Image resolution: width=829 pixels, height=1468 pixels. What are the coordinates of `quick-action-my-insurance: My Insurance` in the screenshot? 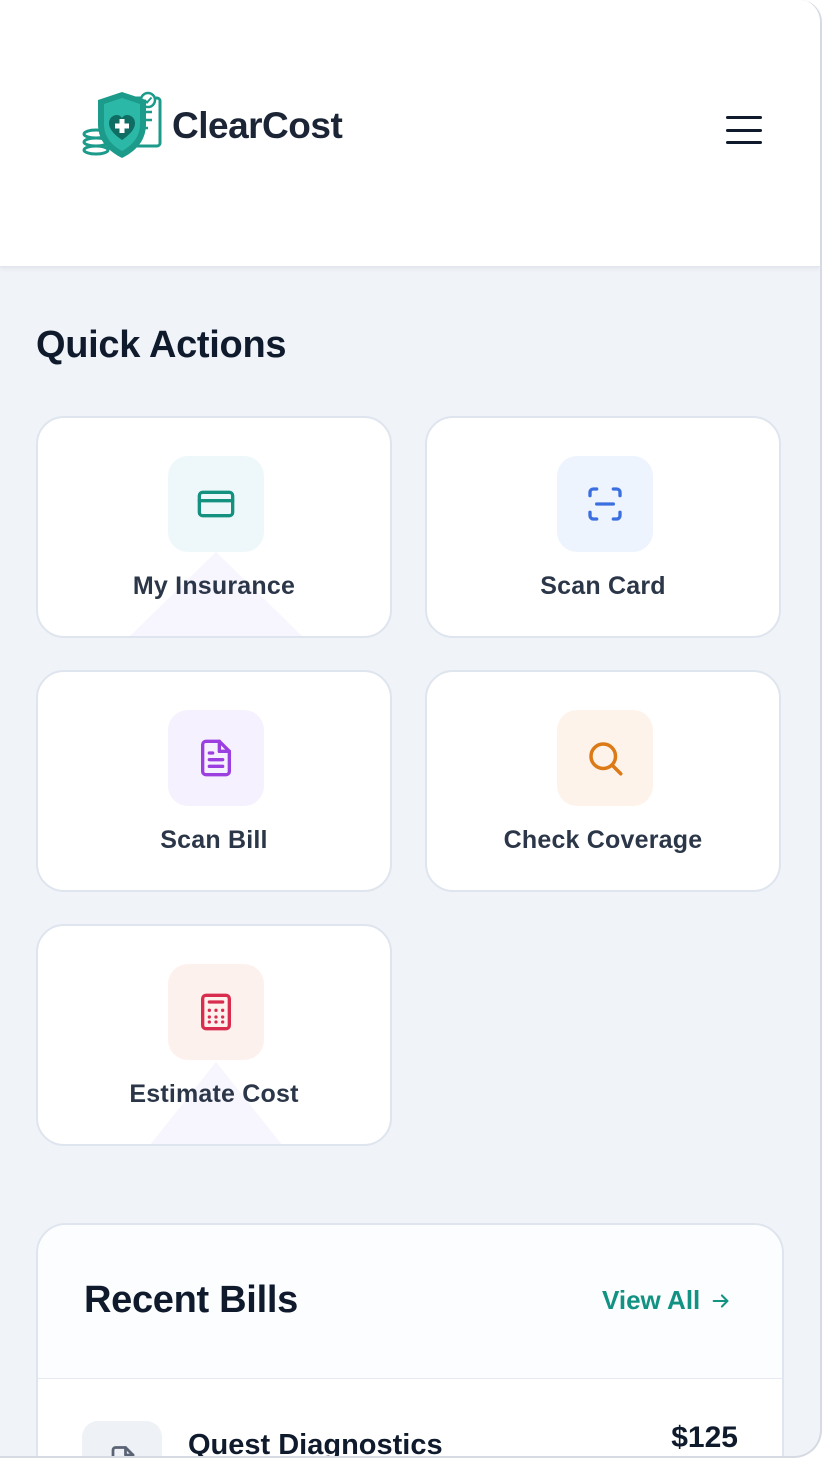 It's located at (214, 527).